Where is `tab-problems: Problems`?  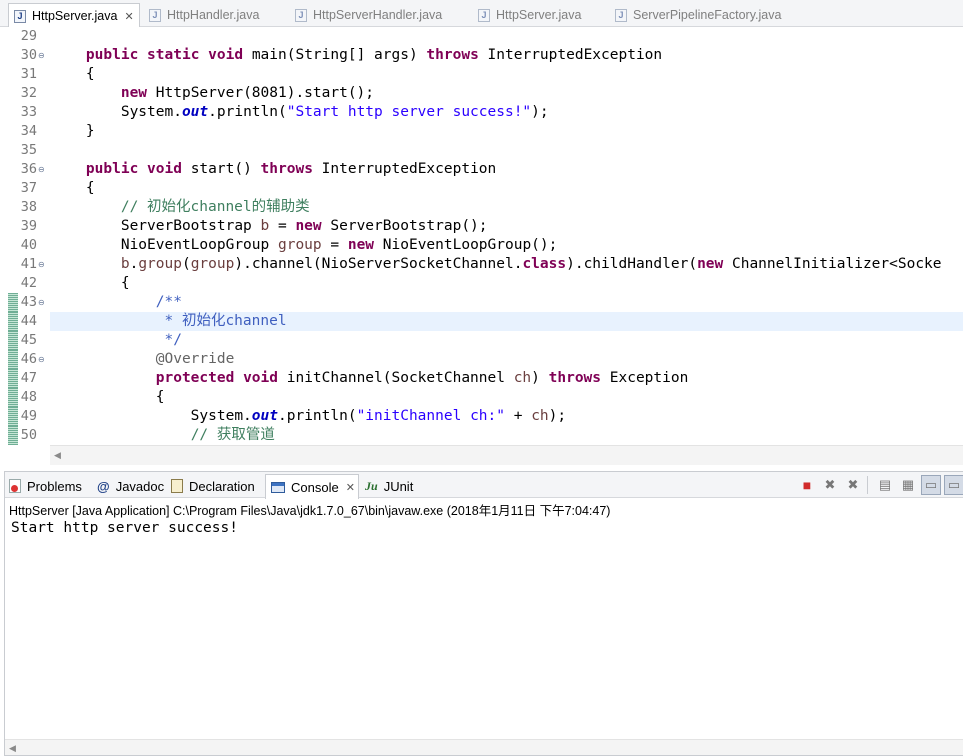
tab-problems: Problems is located at coordinates (45, 486).